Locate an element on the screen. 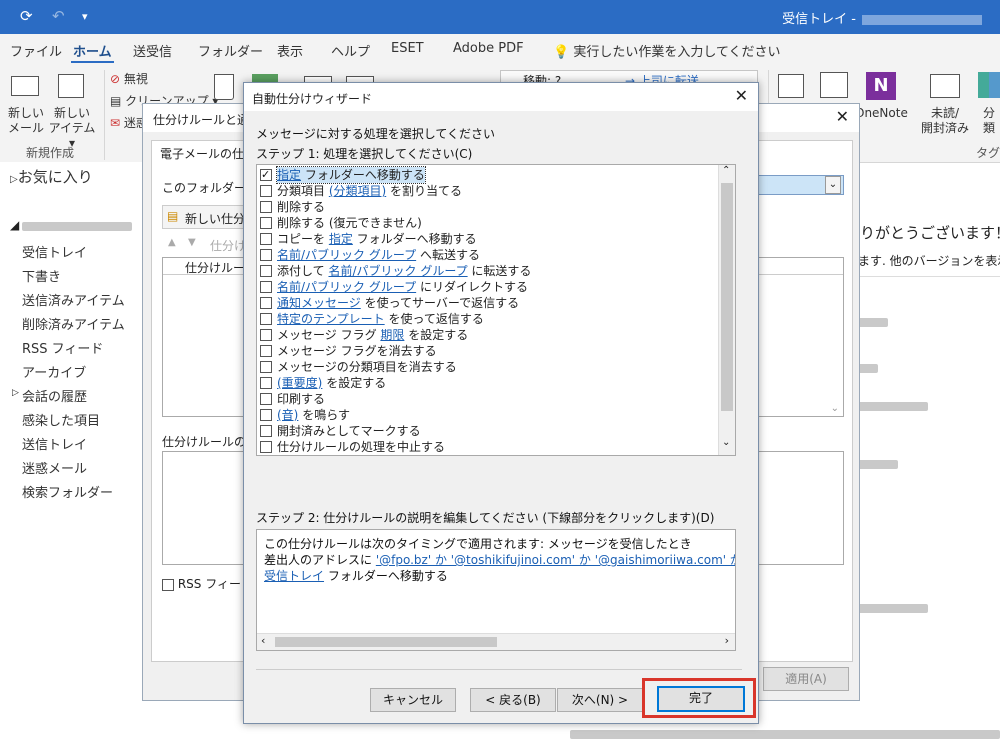 This screenshot has width=1000, height=746. categorize-button: 分類 is located at coordinates (989, 121).